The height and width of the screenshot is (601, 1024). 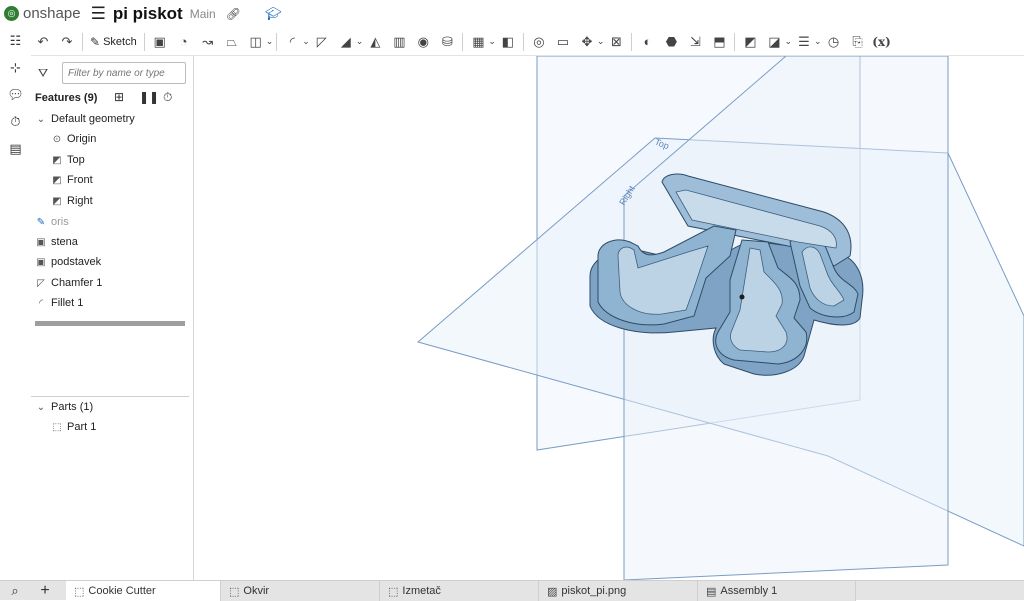 What do you see at coordinates (233, 14) in the screenshot?
I see `link-icon: 🔗︎` at bounding box center [233, 14].